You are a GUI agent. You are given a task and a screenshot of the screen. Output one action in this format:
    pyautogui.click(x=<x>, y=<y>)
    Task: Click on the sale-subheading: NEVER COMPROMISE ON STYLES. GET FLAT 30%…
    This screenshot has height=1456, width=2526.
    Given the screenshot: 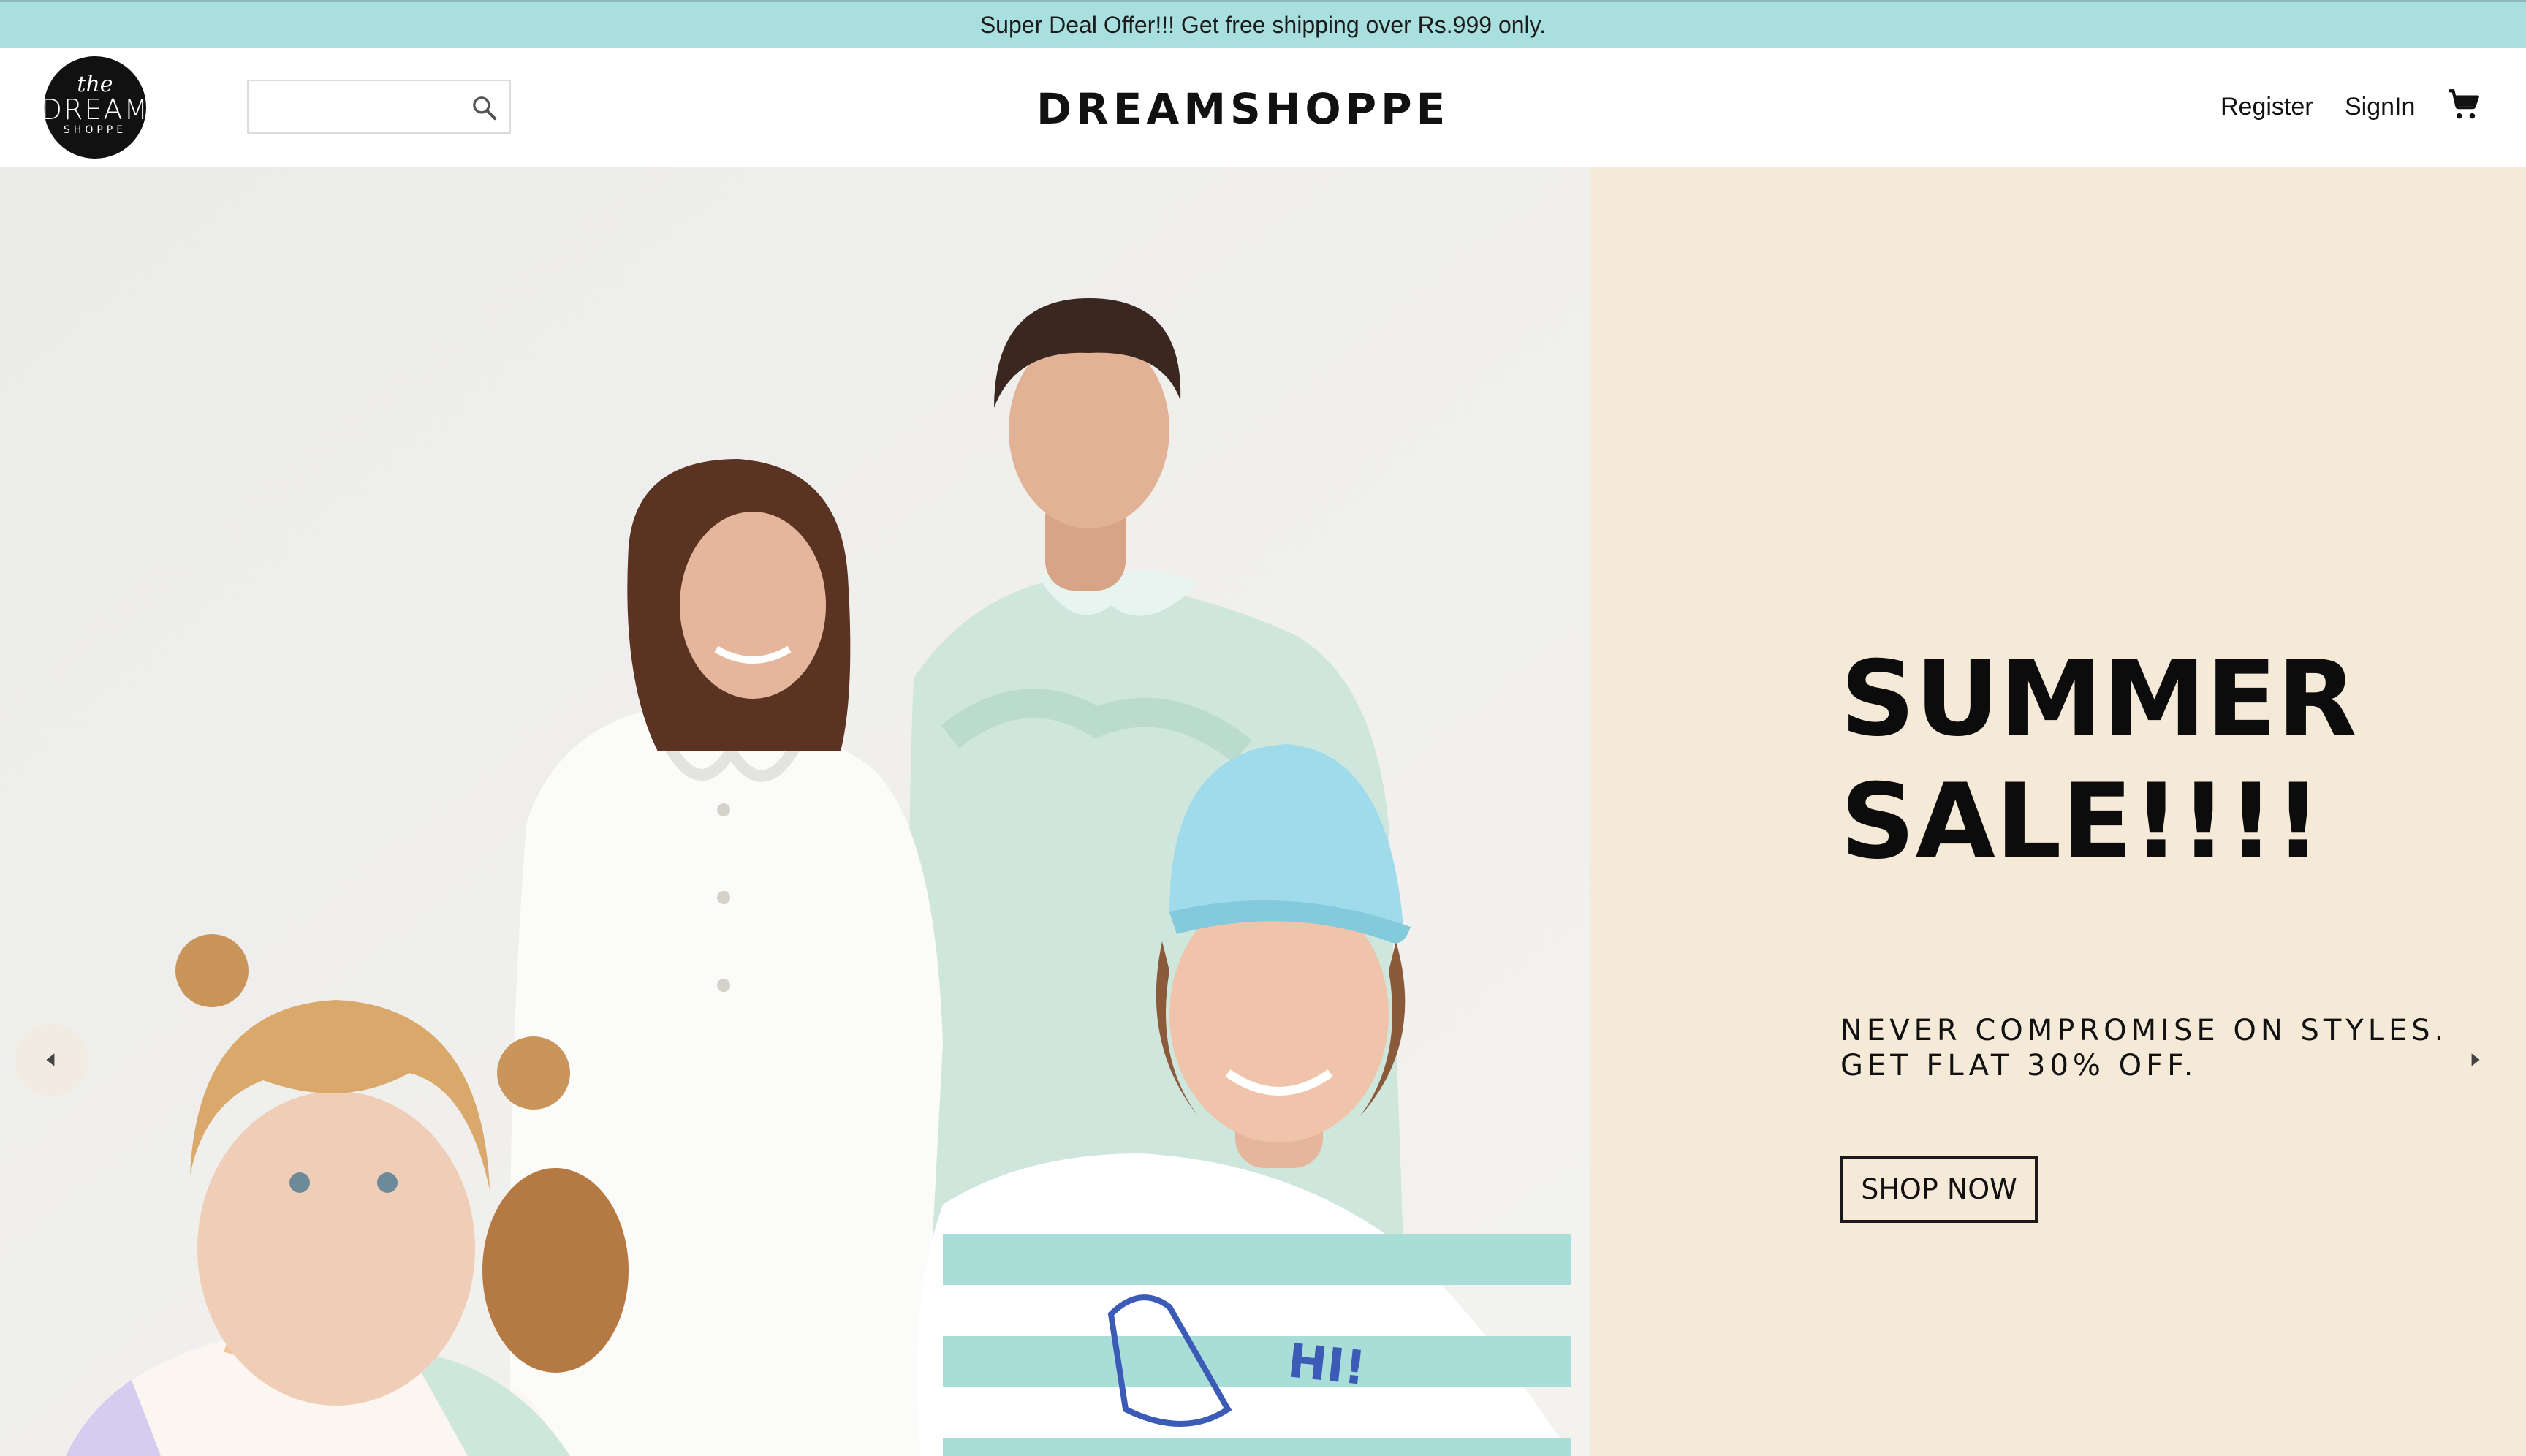 What is the action you would take?
    pyautogui.click(x=2169, y=1048)
    